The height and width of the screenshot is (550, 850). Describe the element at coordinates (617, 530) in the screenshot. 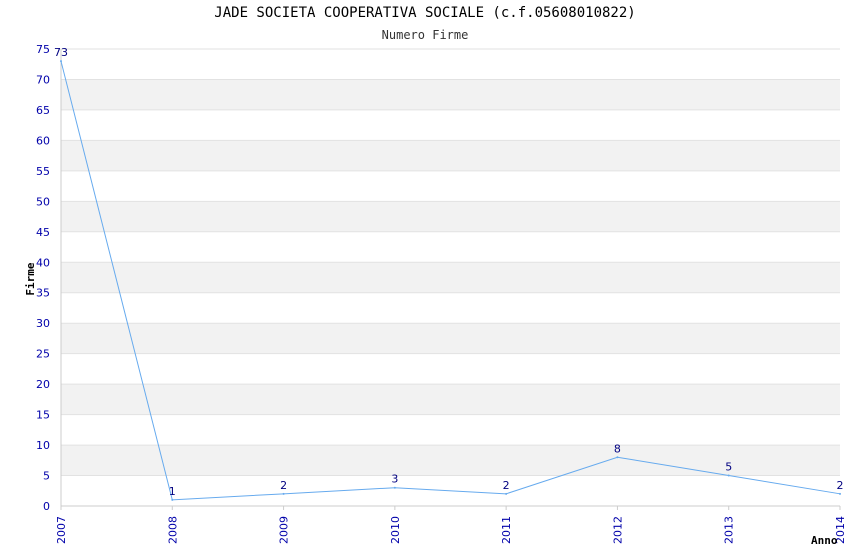

I see `x-tick-label: 2012` at that location.